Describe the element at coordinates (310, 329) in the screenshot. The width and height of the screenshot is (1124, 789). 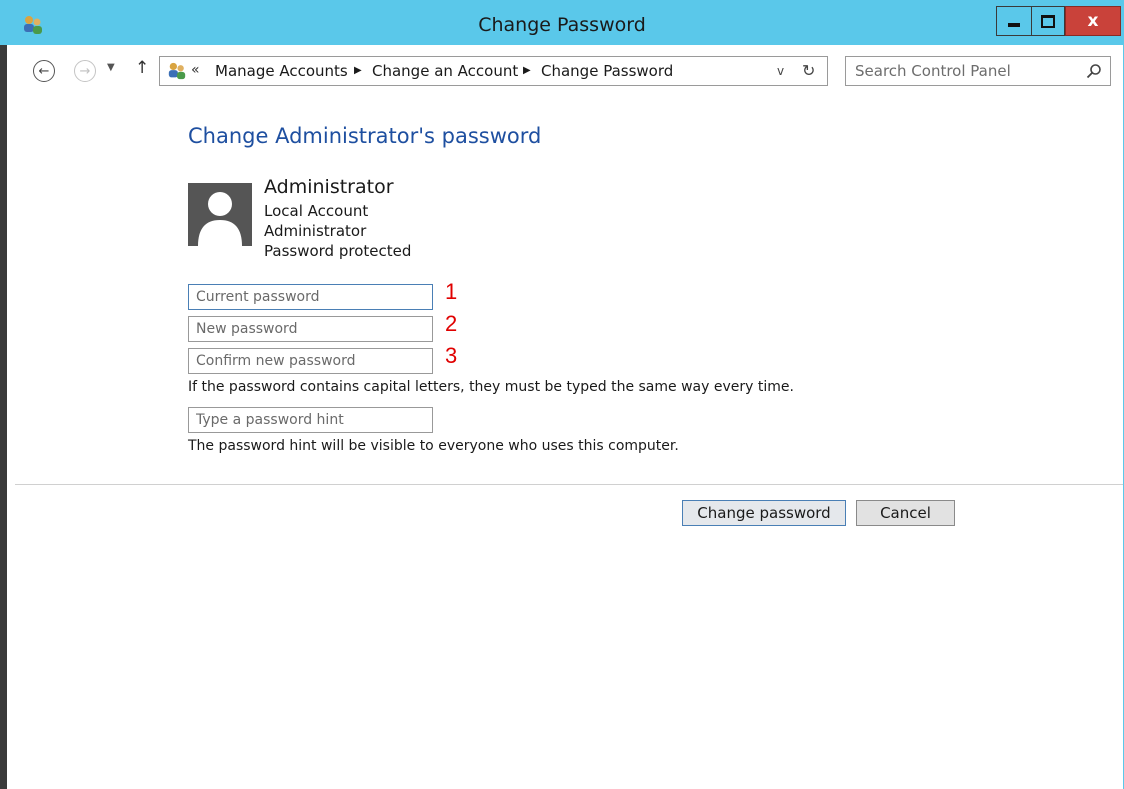
I see `new-password-input` at that location.